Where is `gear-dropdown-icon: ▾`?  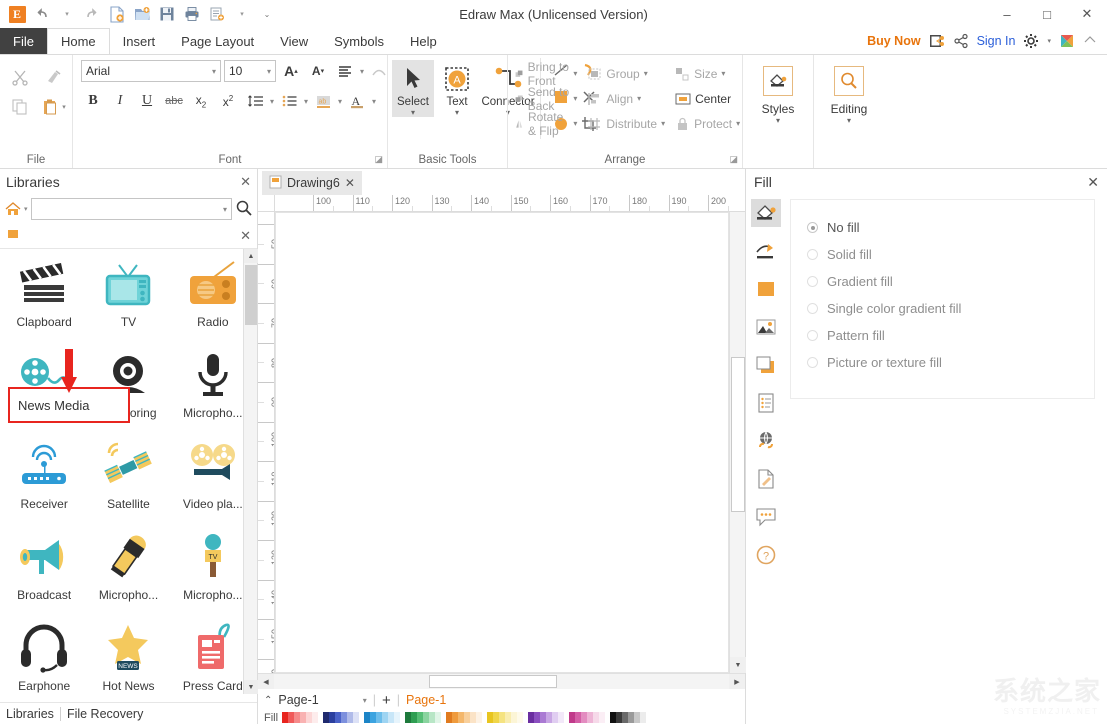 gear-dropdown-icon: ▾ is located at coordinates (1049, 41).